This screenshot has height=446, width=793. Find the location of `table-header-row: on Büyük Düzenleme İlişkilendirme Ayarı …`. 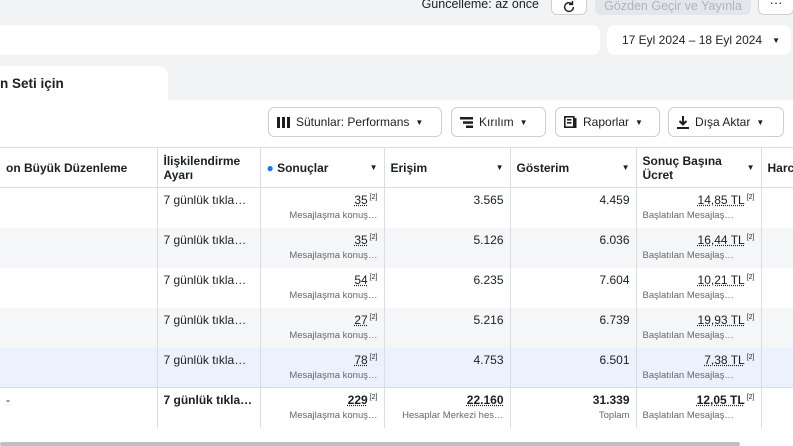

table-header-row: on Büyük Düzenleme İlişkilendirme Ayarı … is located at coordinates (396, 167).